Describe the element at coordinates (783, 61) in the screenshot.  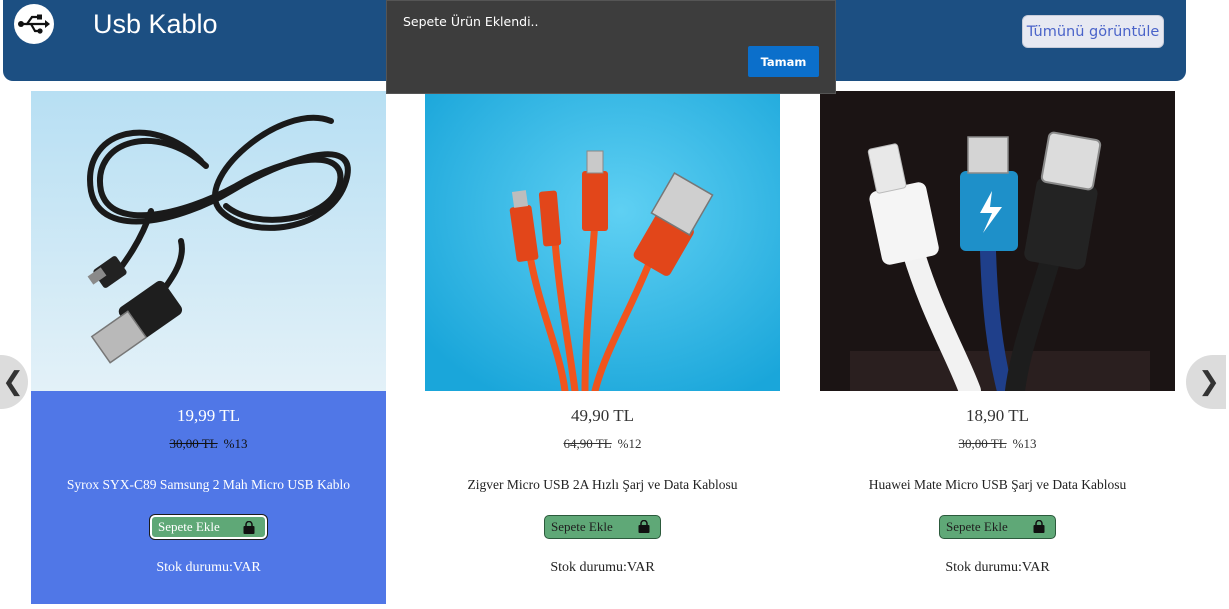
I see `ok-button: Tamam` at that location.